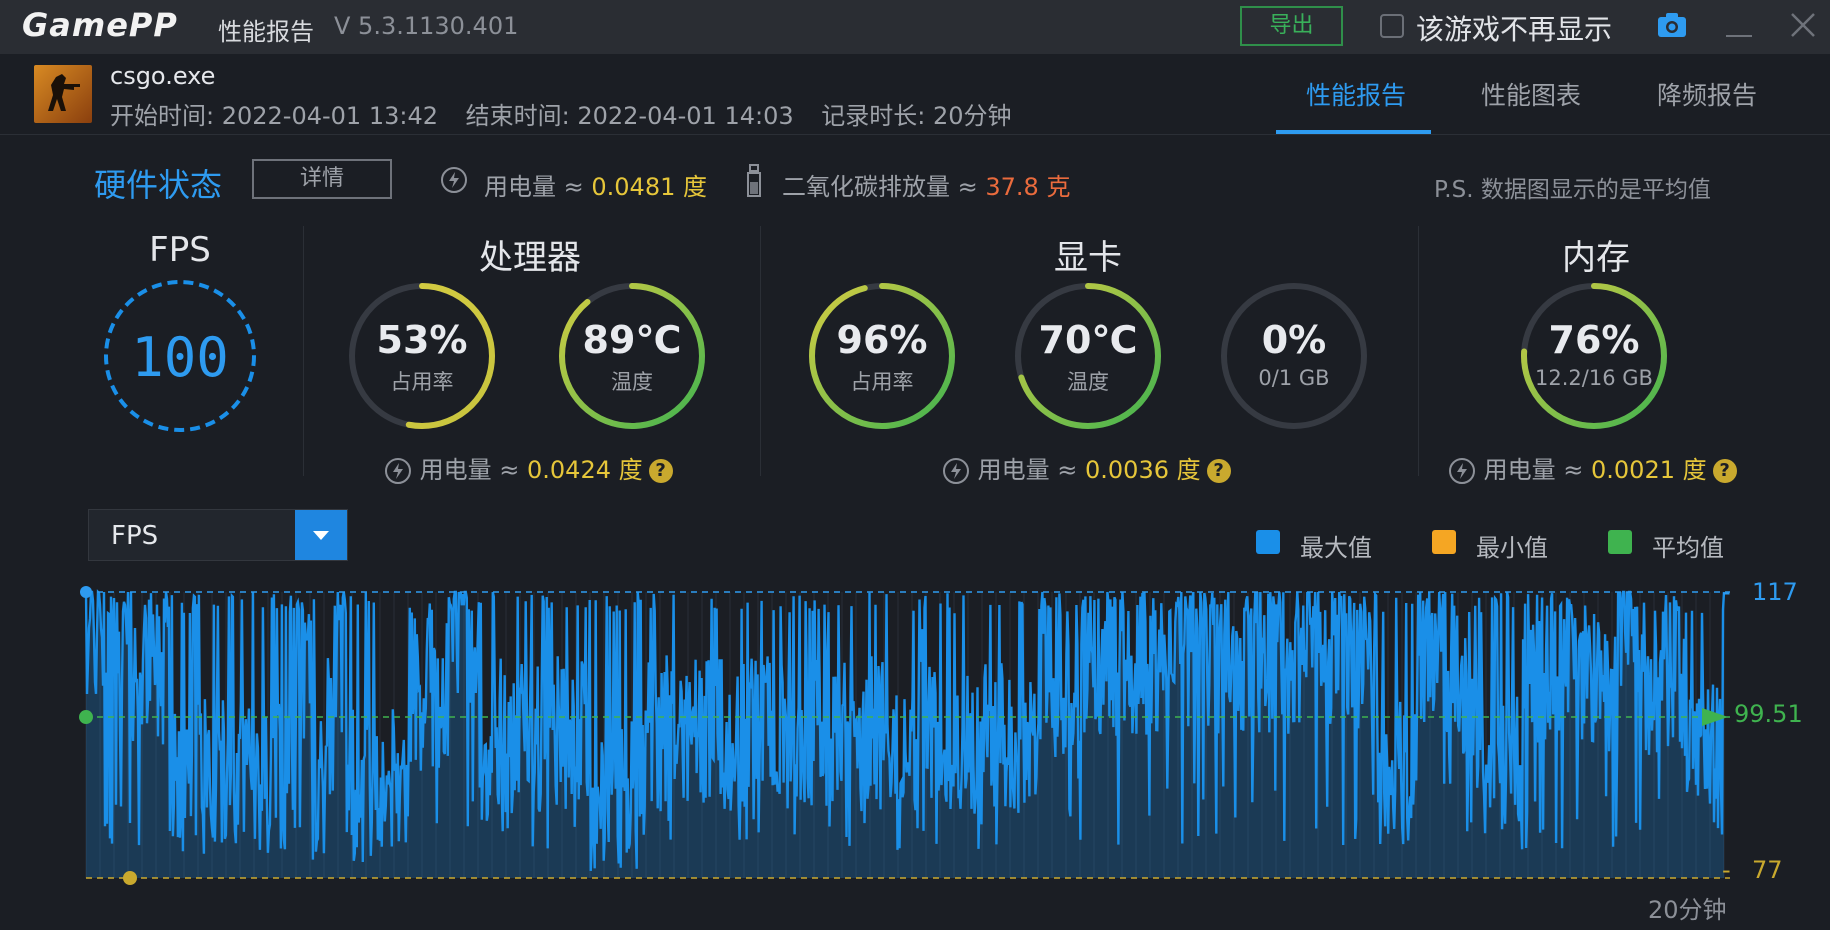 The height and width of the screenshot is (930, 1830). What do you see at coordinates (754, 180) in the screenshot?
I see `co2-bottle-icon` at bounding box center [754, 180].